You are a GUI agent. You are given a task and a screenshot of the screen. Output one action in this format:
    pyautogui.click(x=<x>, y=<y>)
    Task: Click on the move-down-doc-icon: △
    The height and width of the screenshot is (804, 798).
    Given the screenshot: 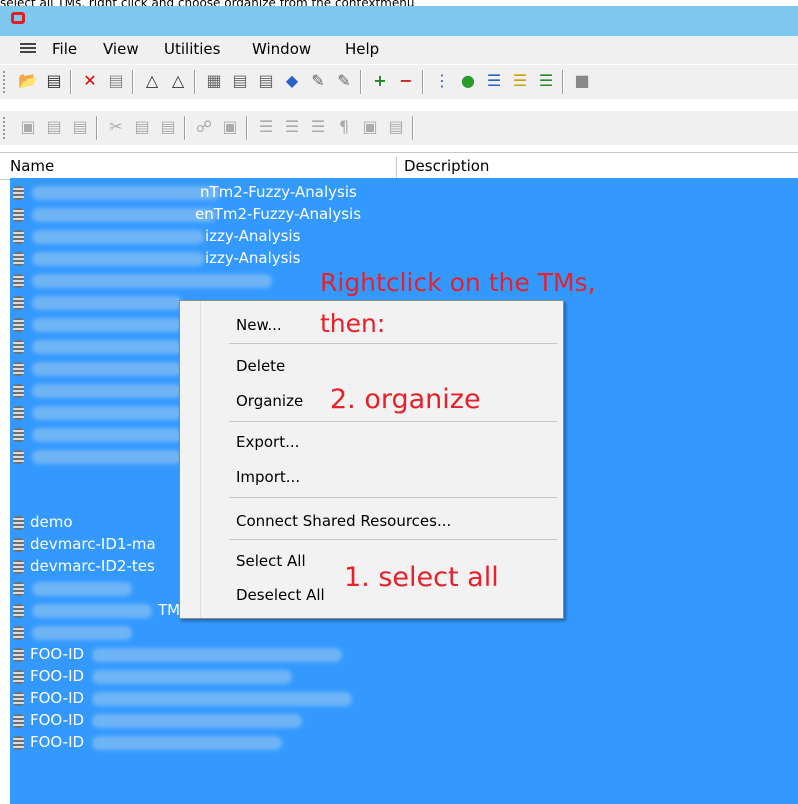 What is the action you would take?
    pyautogui.click(x=178, y=81)
    